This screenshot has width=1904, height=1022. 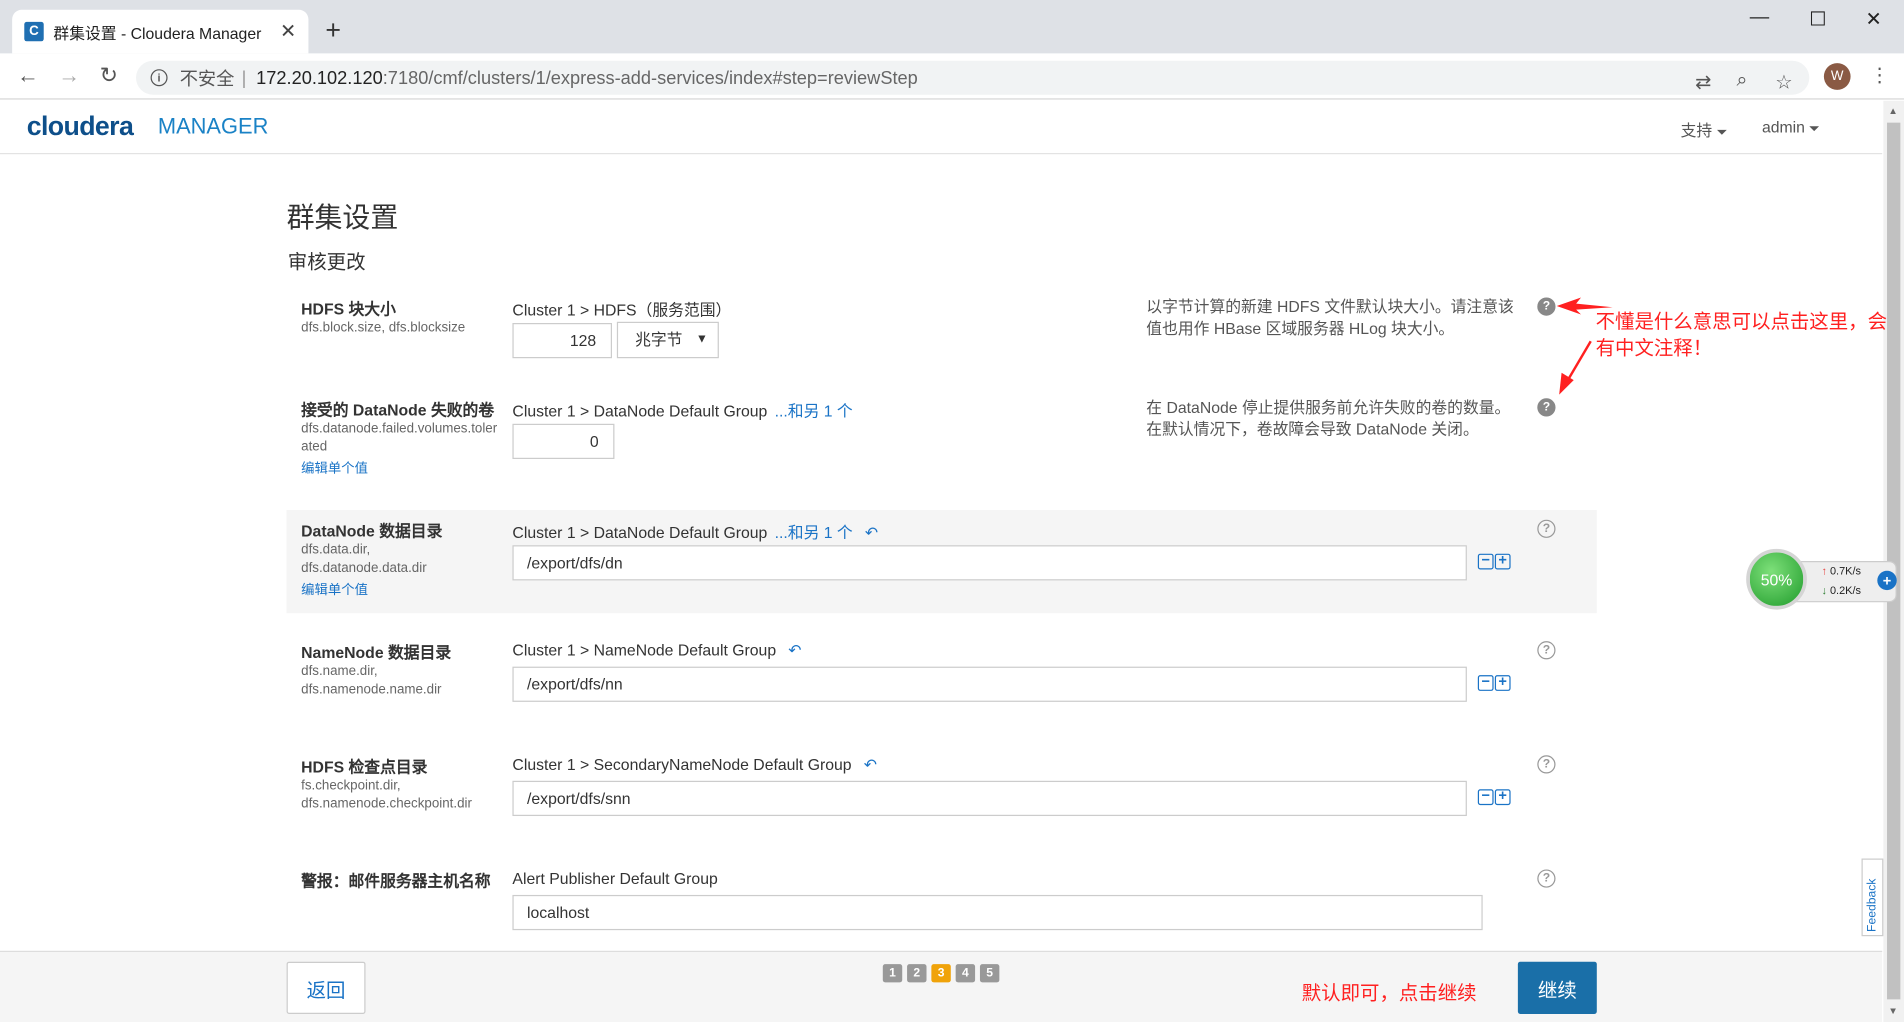 I want to click on scope-label: Cluster 1 > HDFS（服务范围）, so click(x=622, y=310).